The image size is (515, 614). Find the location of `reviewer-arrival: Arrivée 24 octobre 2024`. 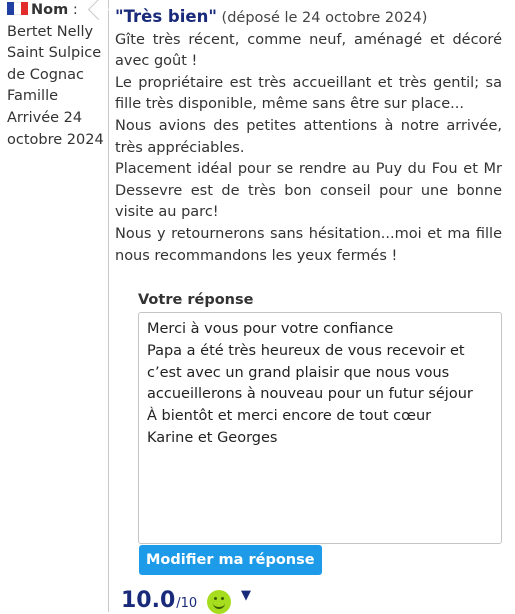

reviewer-arrival: Arrivée 24 octobre 2024 is located at coordinates (55, 128).